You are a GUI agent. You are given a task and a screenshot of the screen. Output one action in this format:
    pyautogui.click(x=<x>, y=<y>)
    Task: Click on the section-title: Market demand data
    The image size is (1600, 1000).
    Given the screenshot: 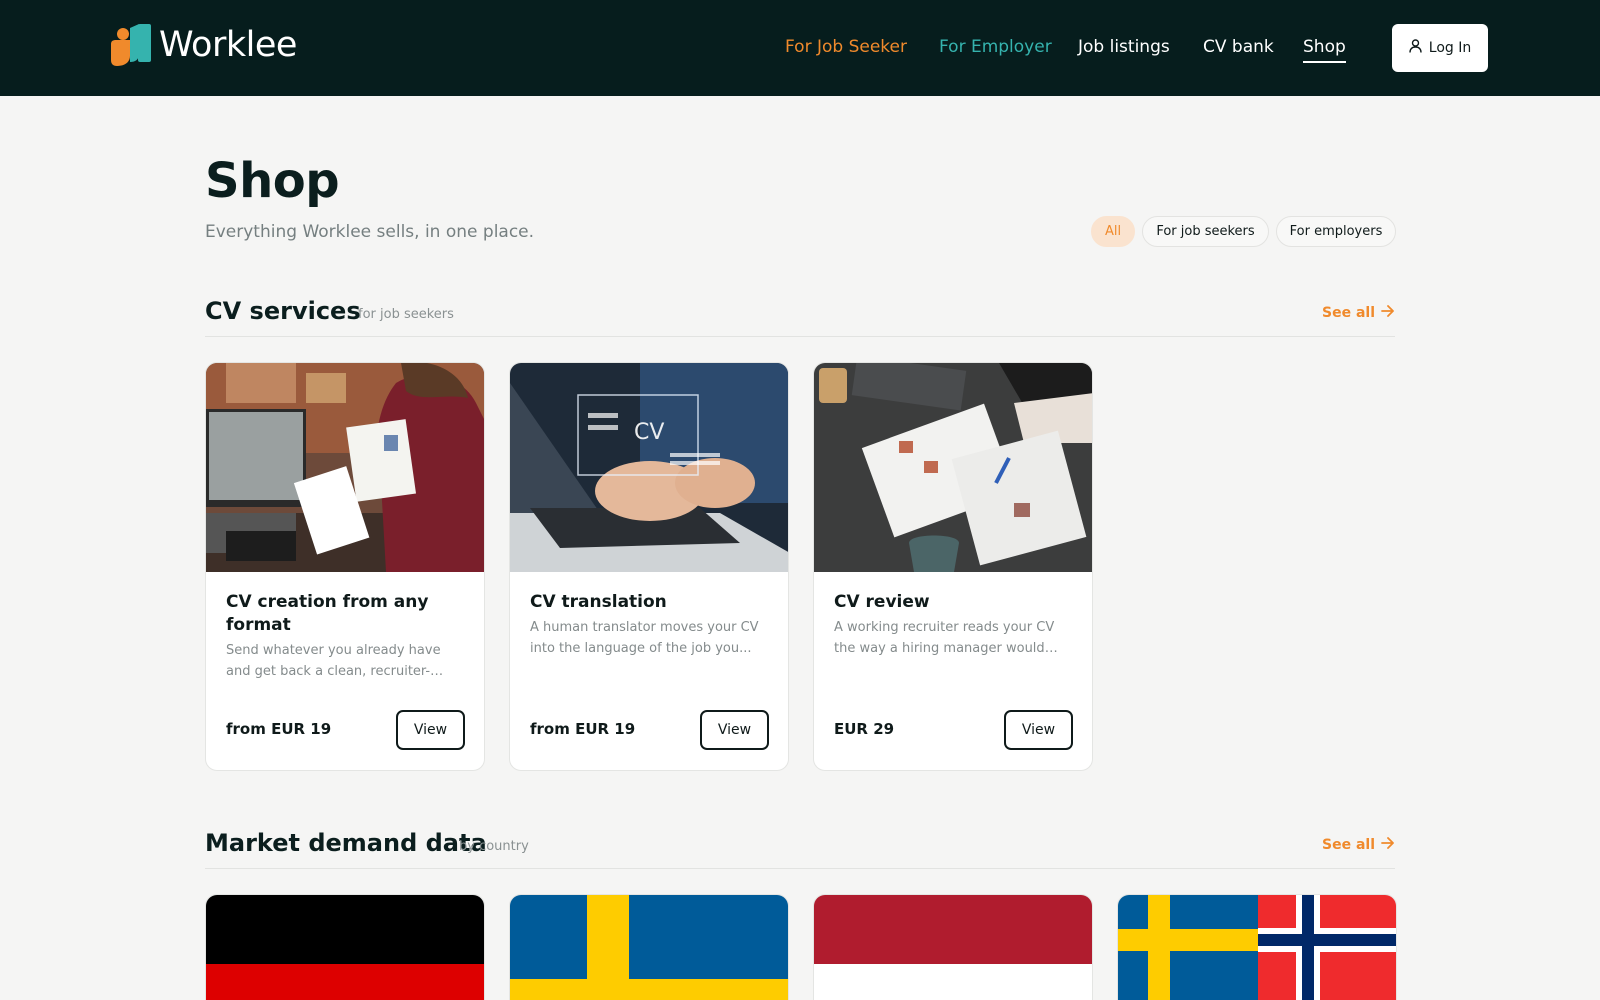 What is the action you would take?
    pyautogui.click(x=346, y=843)
    